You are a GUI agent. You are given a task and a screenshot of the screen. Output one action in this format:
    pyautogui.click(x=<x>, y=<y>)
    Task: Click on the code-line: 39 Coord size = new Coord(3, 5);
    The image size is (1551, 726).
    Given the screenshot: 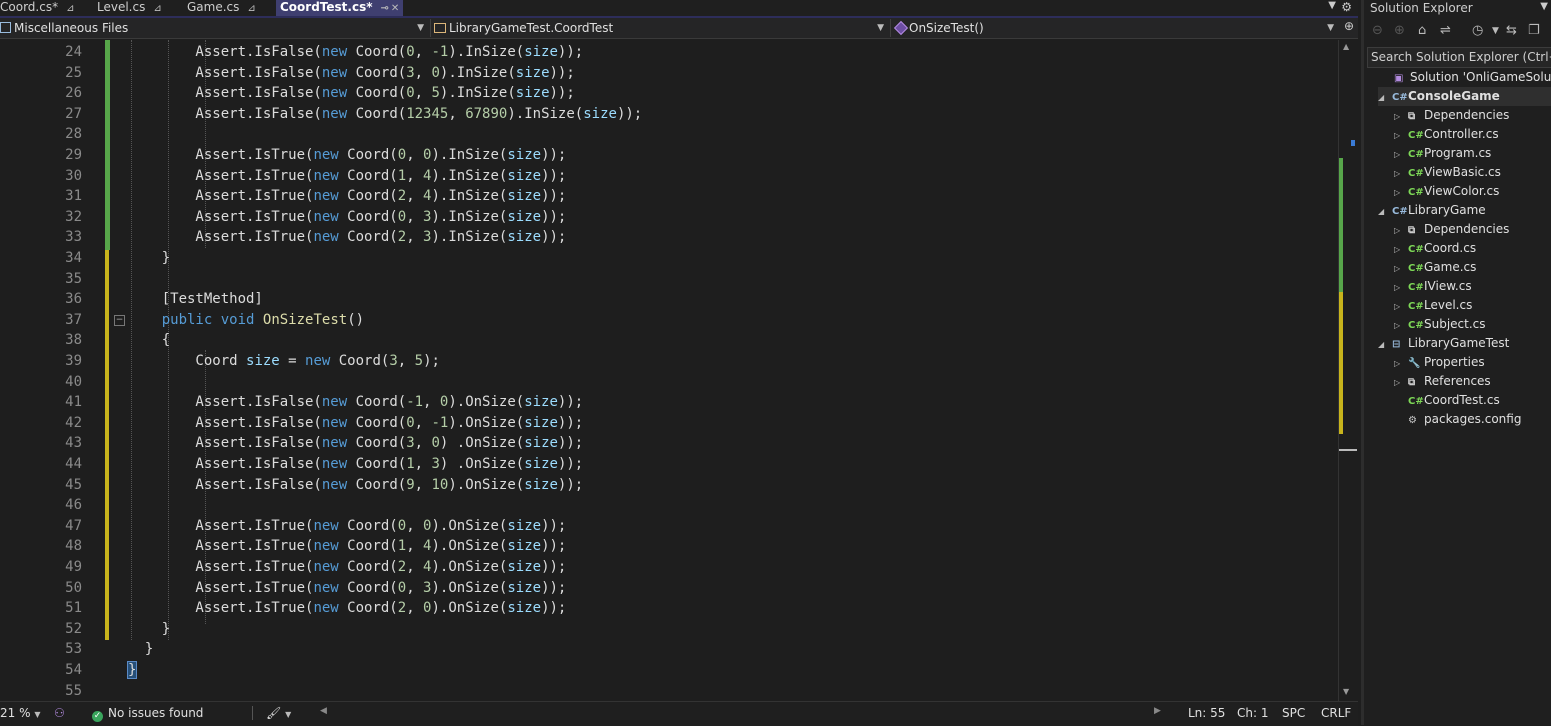 What is the action you would take?
    pyautogui.click(x=668, y=361)
    